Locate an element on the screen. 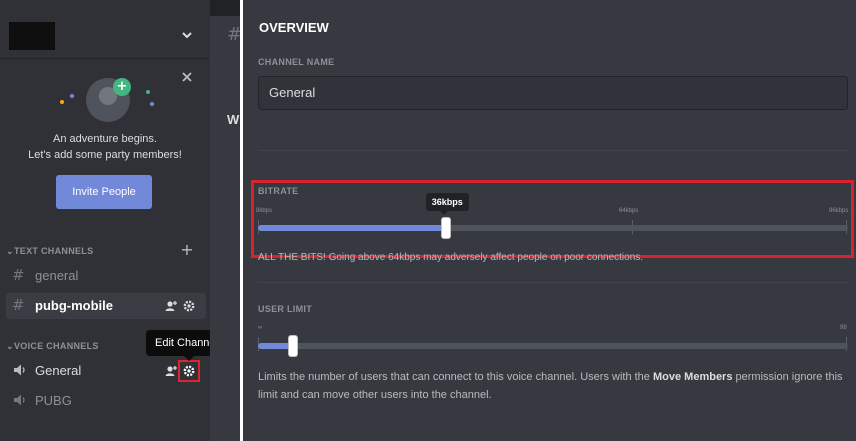  tooltip-label: Edit Channel is located at coordinates (186, 343).